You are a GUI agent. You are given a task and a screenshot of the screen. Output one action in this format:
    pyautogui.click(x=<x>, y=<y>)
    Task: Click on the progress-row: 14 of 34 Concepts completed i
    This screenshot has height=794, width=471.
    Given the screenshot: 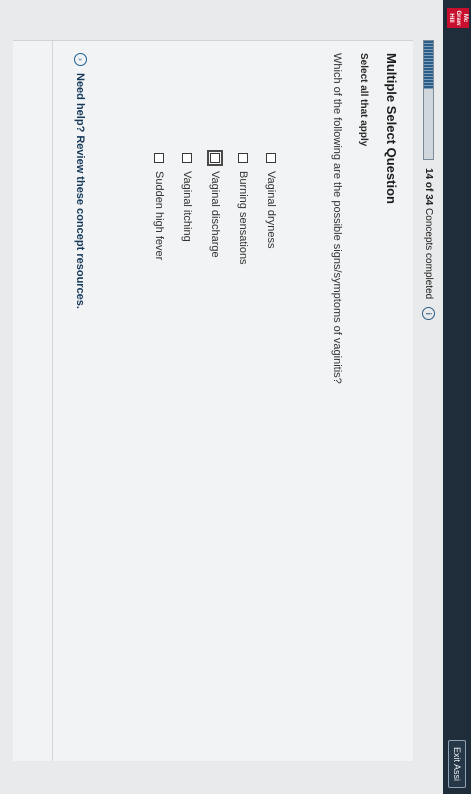 What is the action you would take?
    pyautogui.click(x=428, y=180)
    